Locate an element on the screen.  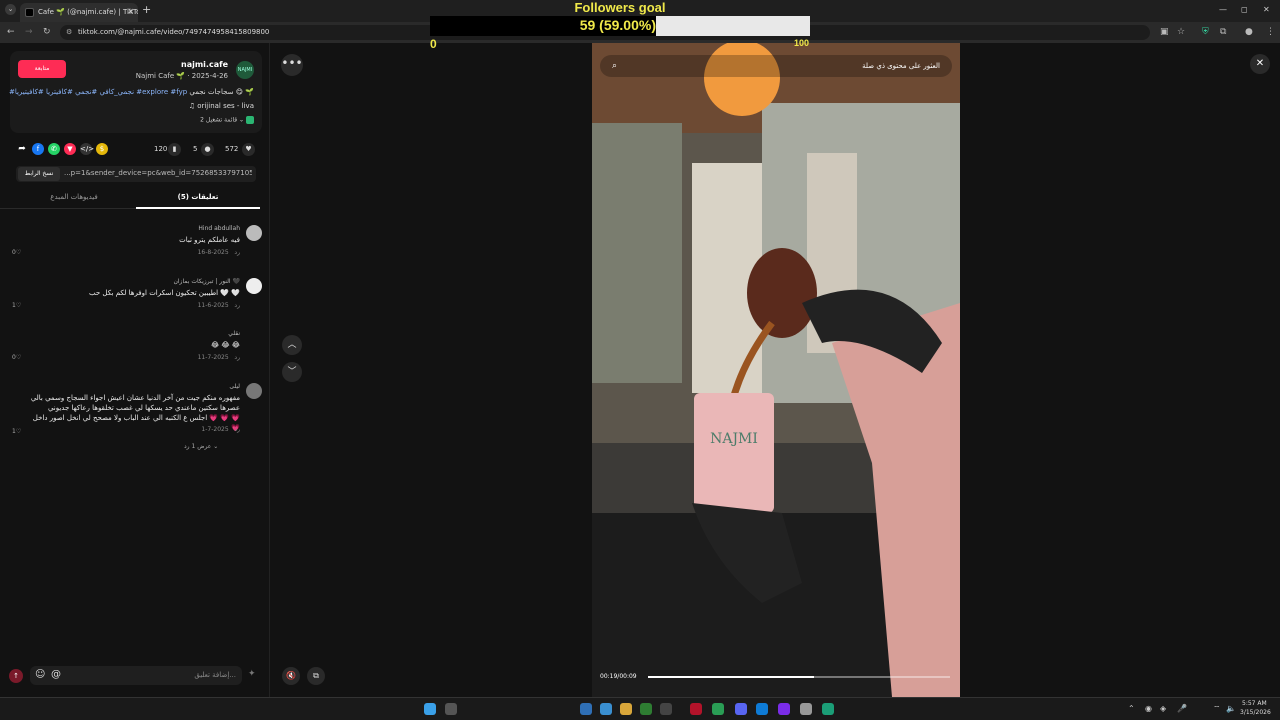
goal-max: 100 is located at coordinates (802, 43).